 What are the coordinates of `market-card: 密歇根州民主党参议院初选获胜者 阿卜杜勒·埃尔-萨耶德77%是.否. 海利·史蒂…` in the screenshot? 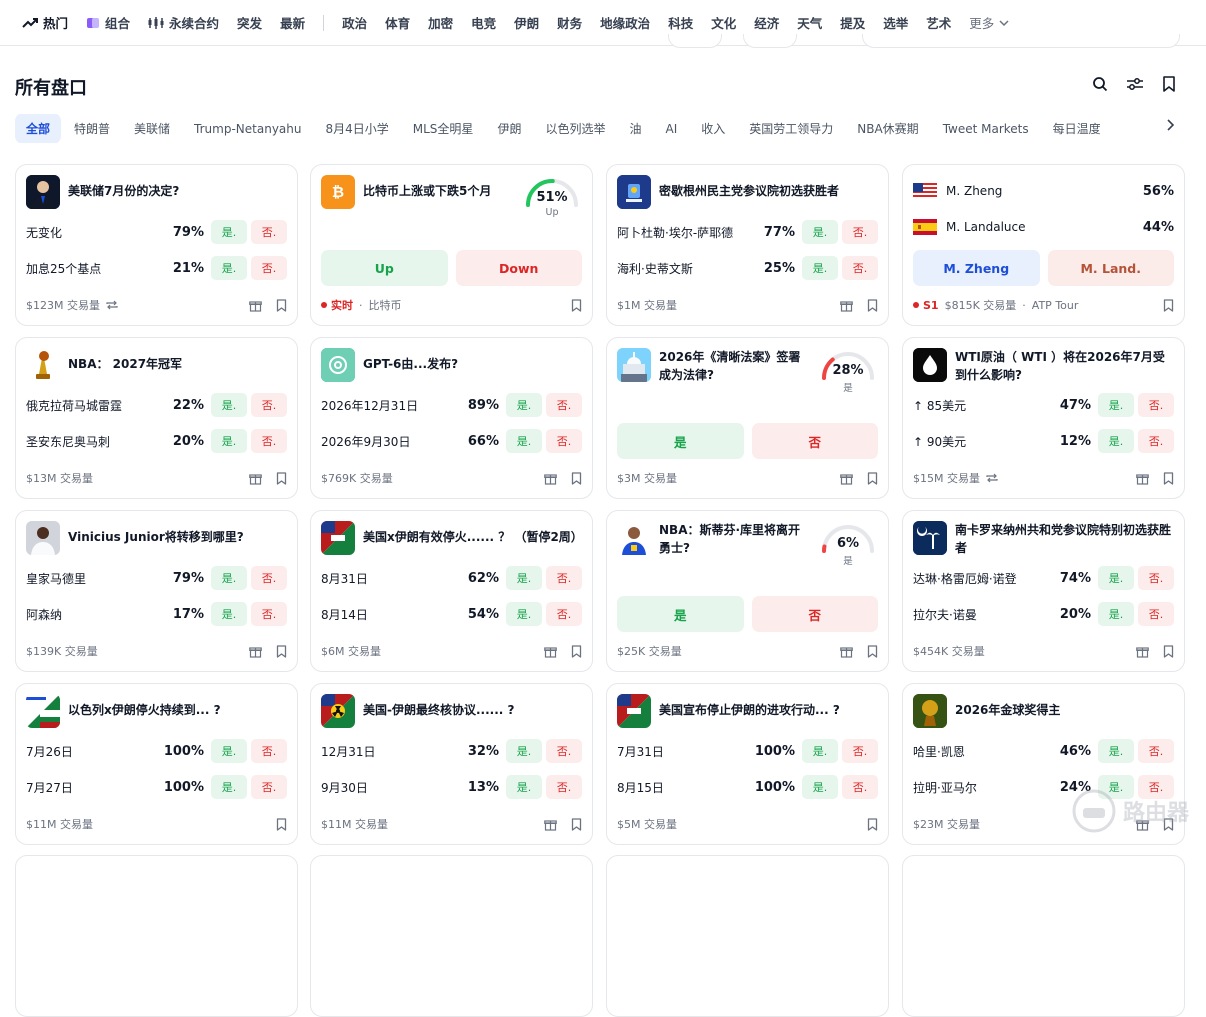 It's located at (747, 245).